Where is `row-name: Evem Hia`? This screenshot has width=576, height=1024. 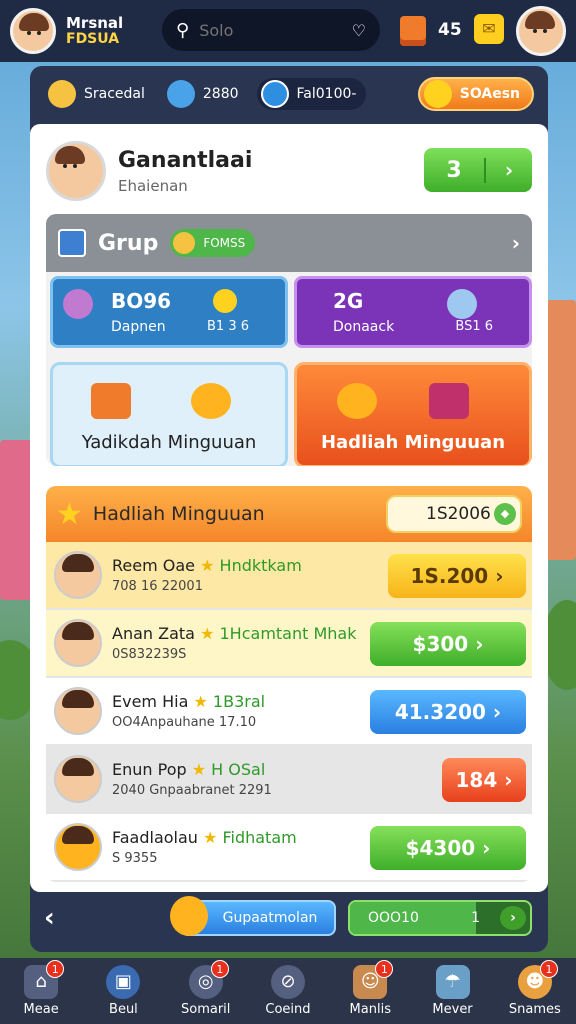 row-name: Evem Hia is located at coordinates (150, 701).